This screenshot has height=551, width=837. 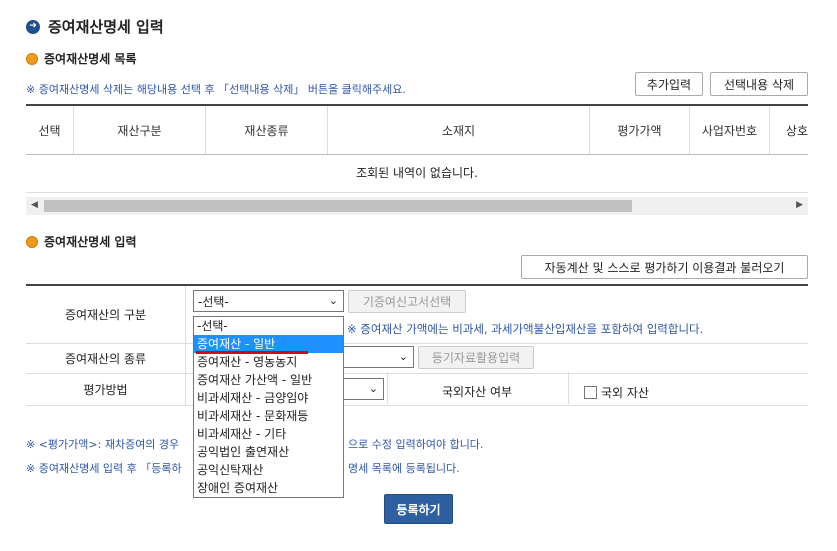 What do you see at coordinates (106, 27) in the screenshot?
I see `page-title-text: 증여재산명세 입력` at bounding box center [106, 27].